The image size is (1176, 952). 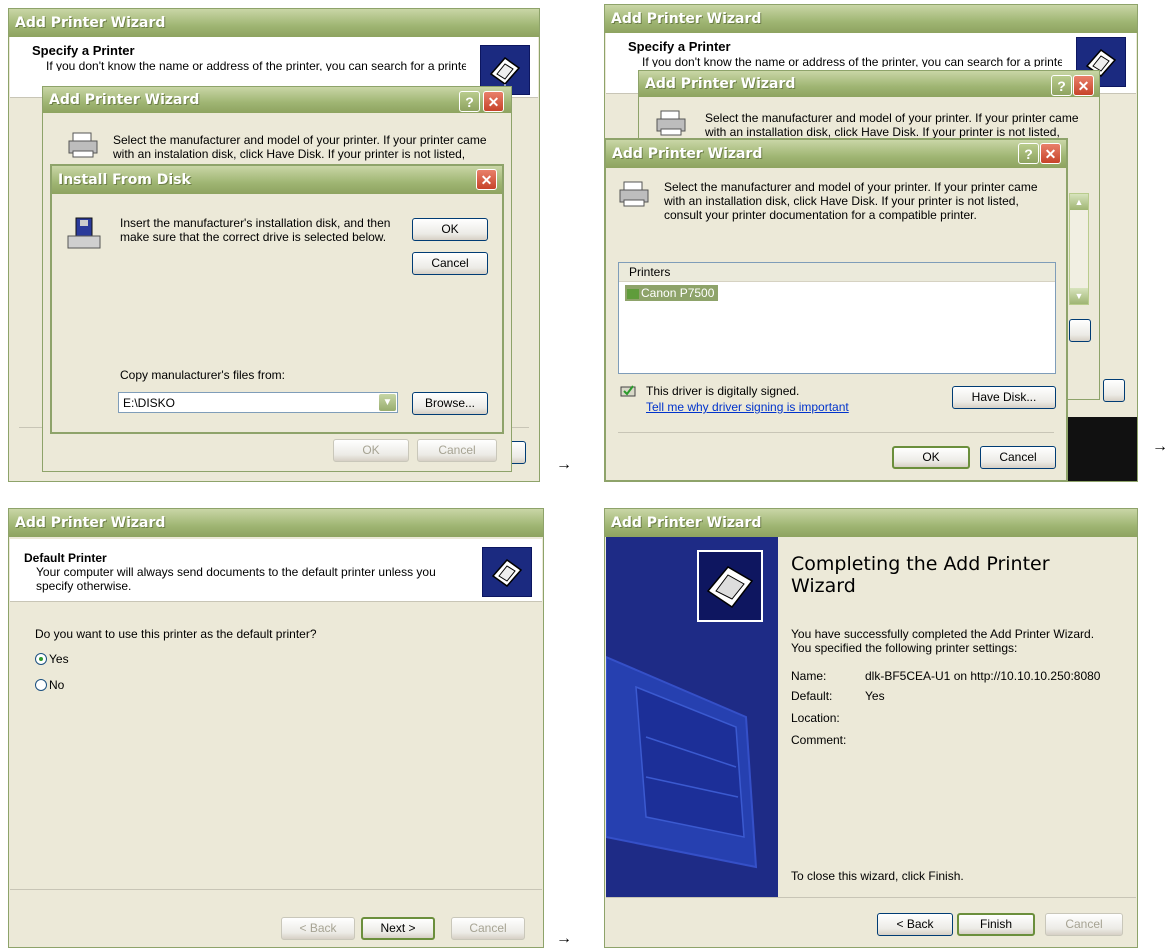 What do you see at coordinates (469, 101) in the screenshot?
I see `panel1-mid-help-button: ?` at bounding box center [469, 101].